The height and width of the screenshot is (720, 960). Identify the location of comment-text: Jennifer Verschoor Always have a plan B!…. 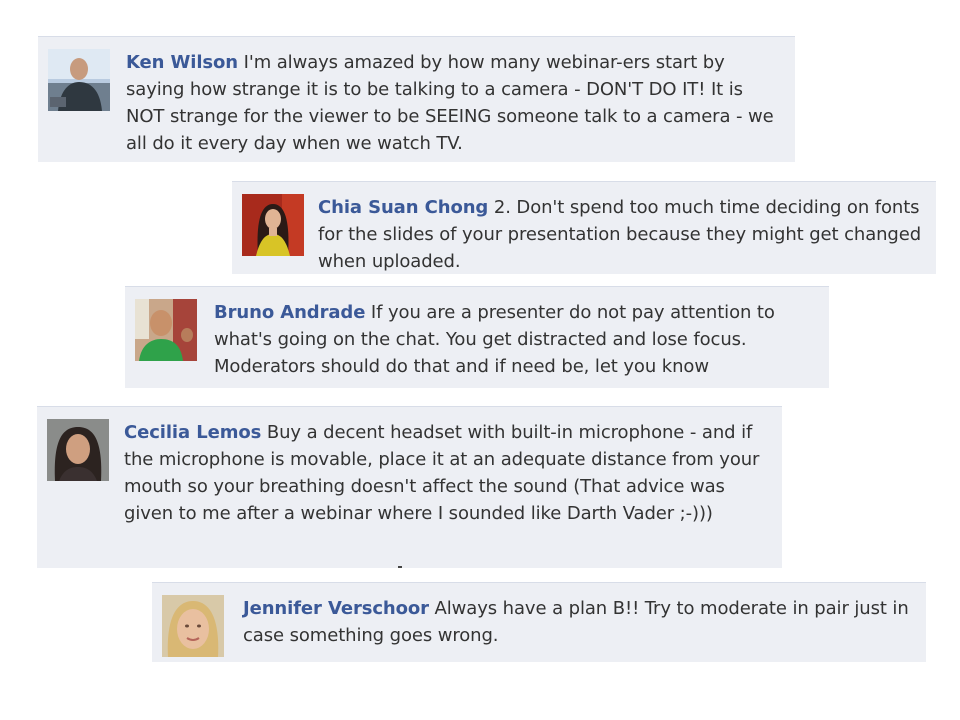
(578, 622).